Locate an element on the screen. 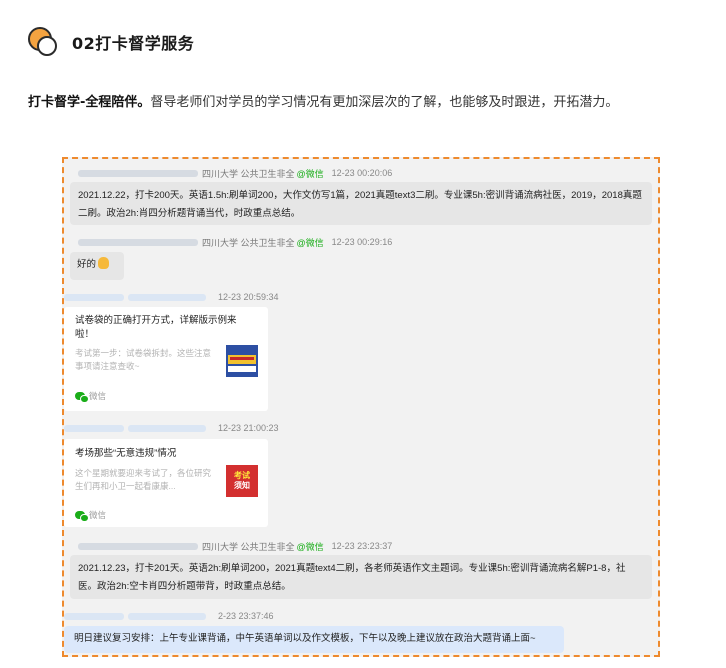 This screenshot has width=726, height=668. message-bubble: 好的 is located at coordinates (97, 266).